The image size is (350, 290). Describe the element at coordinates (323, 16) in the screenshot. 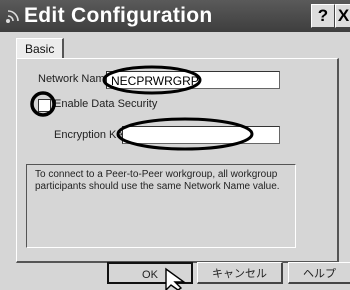

I see `help-button: ?` at that location.